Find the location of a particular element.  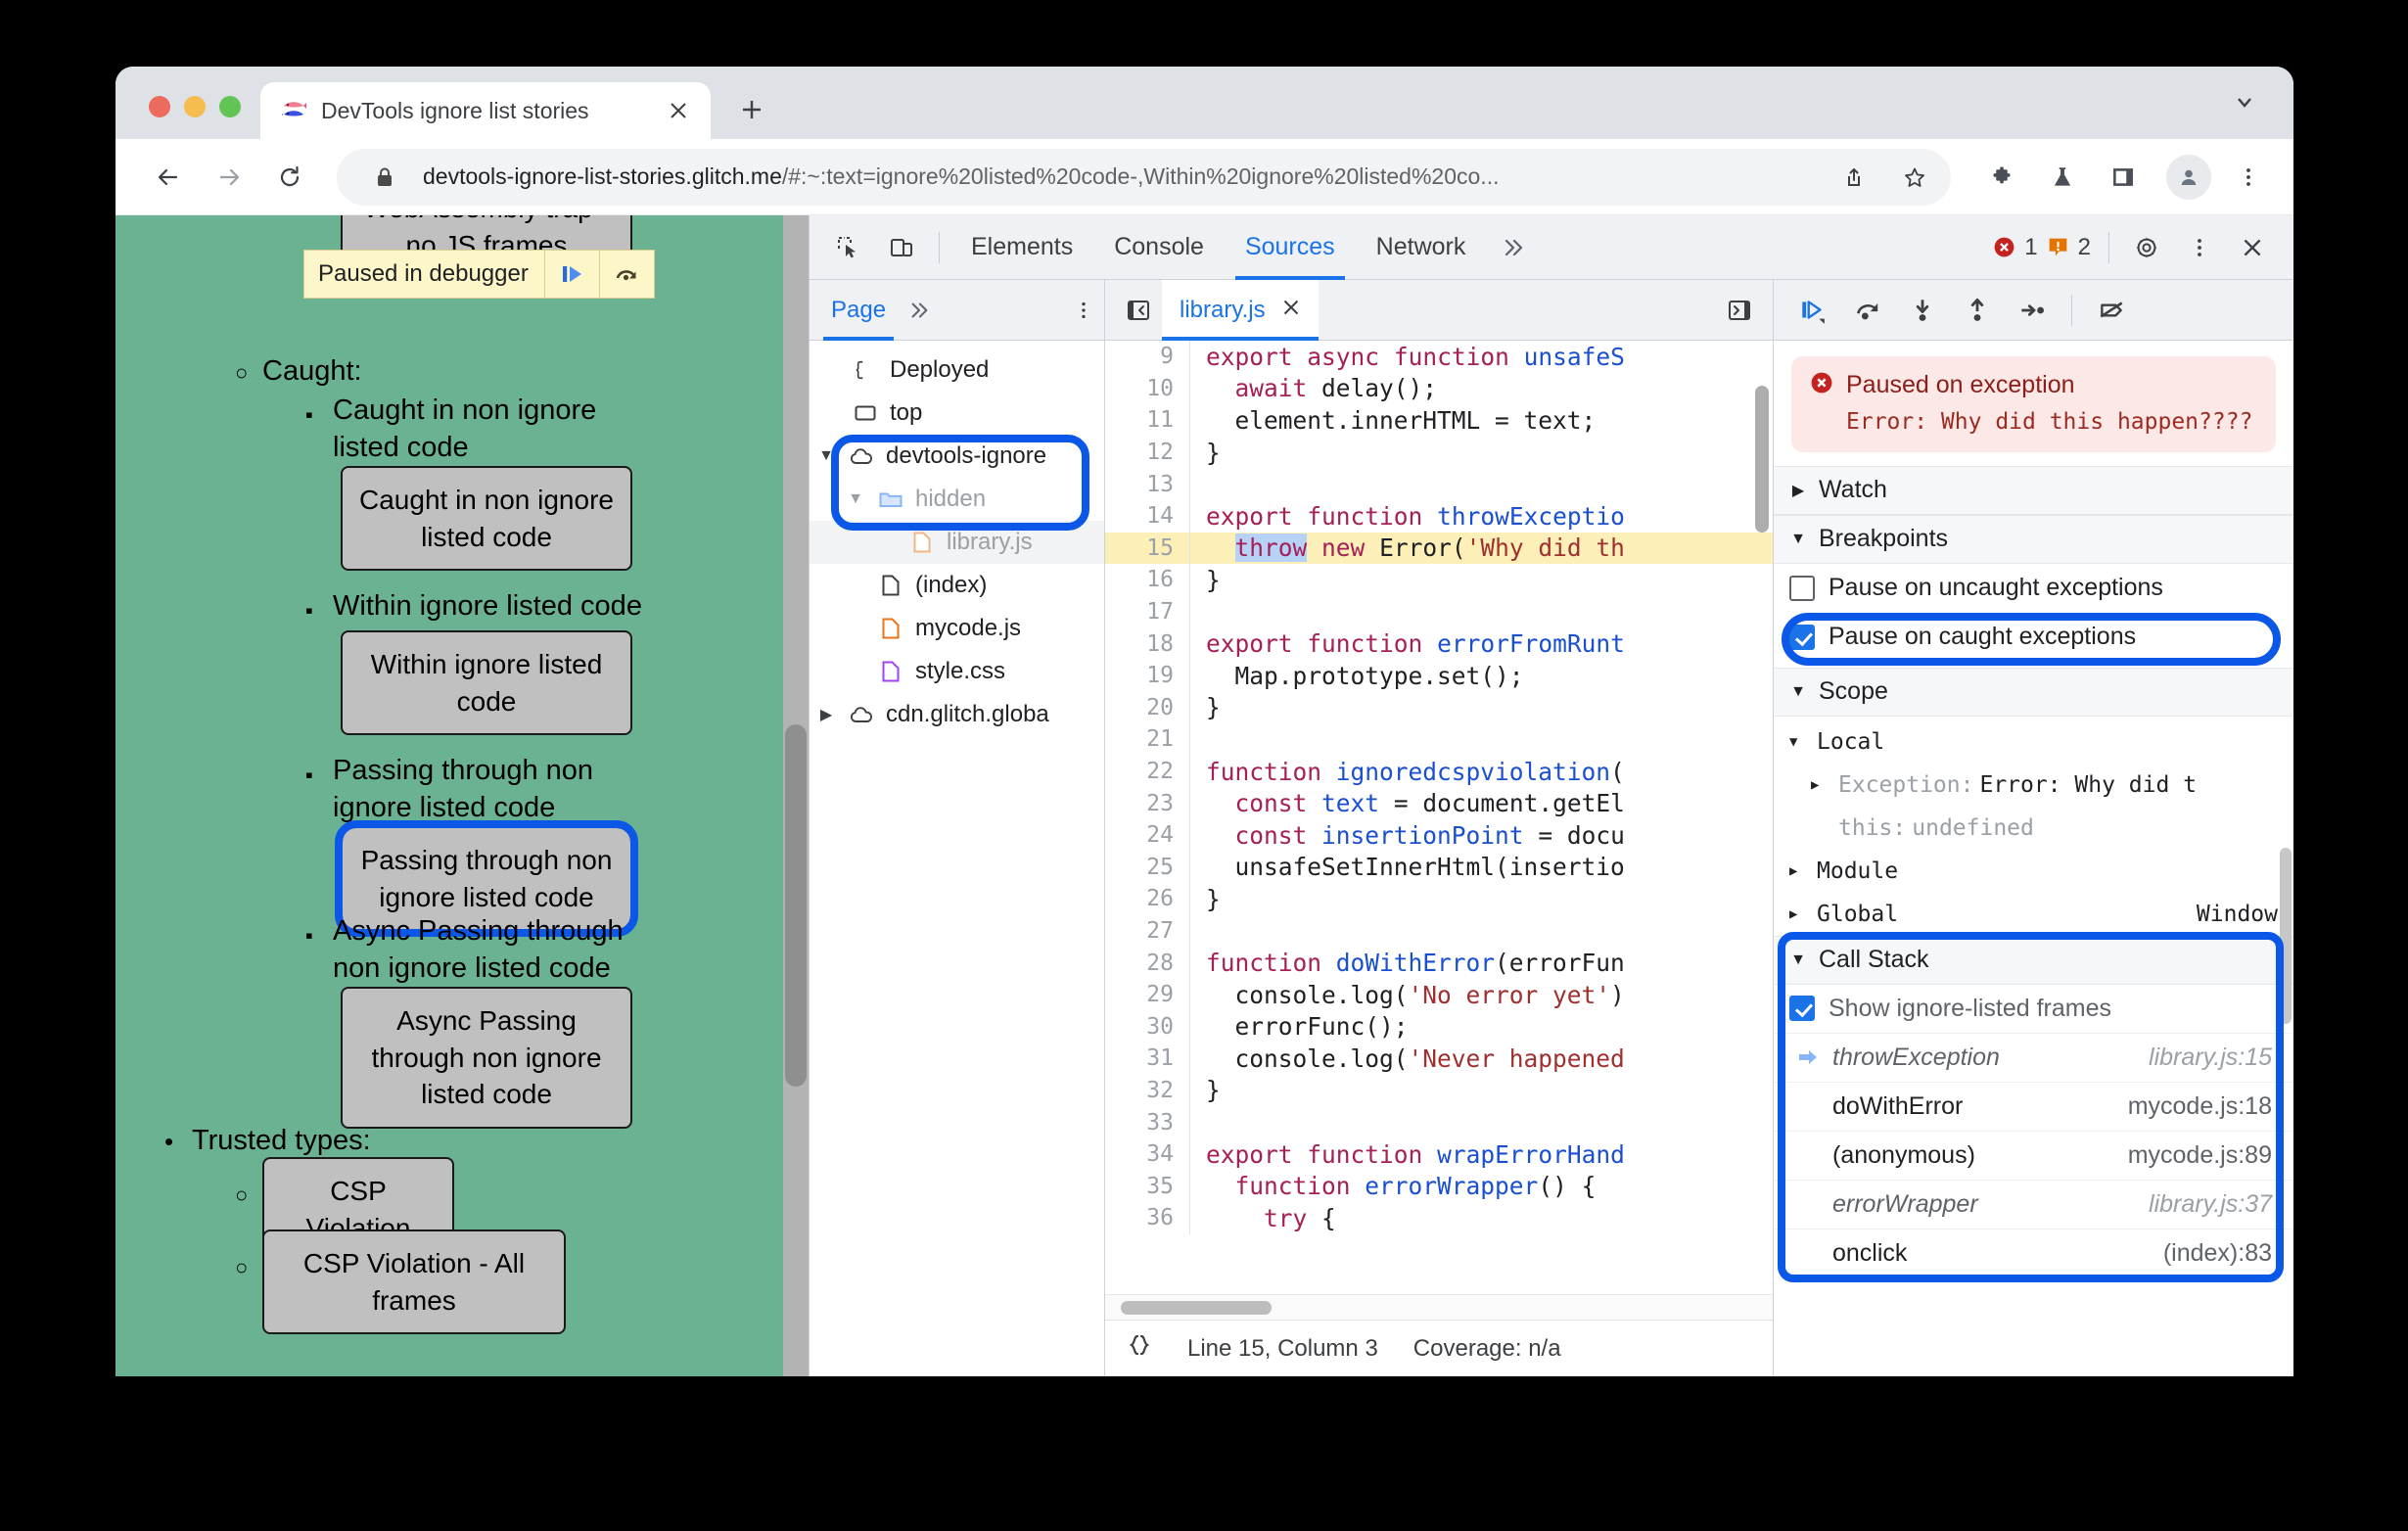

tree-item-index: (index) is located at coordinates (957, 585).